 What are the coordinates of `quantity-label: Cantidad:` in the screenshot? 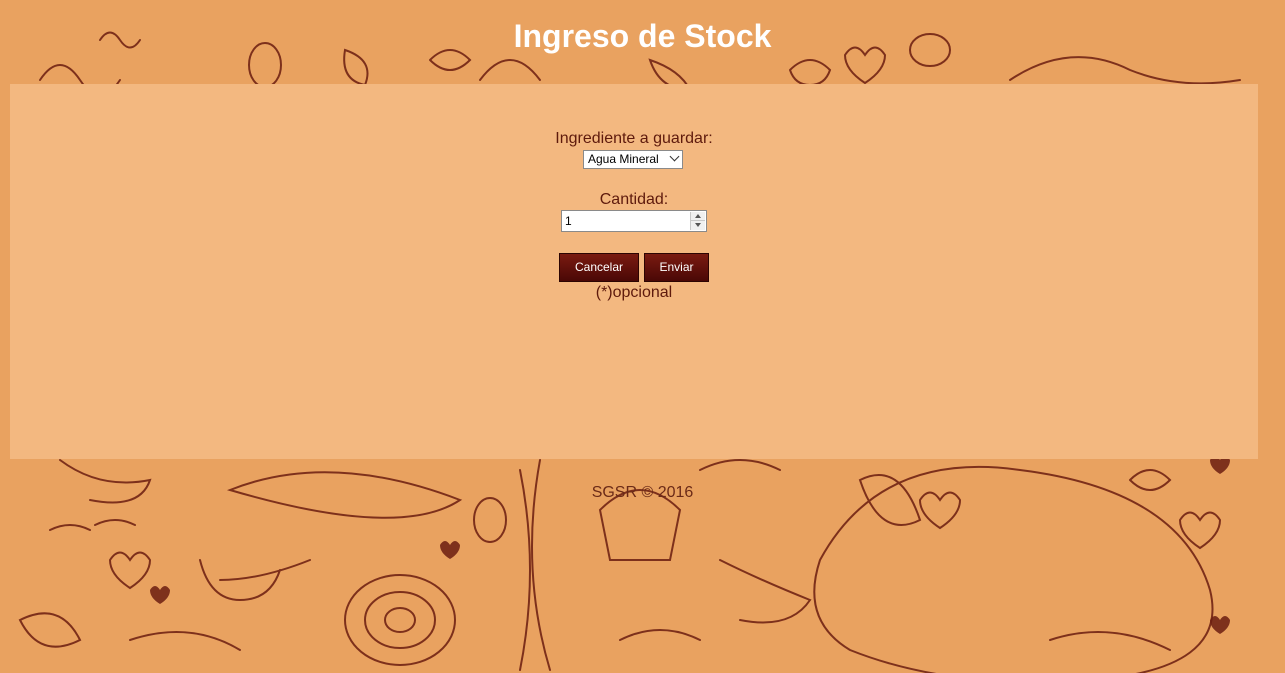 It's located at (634, 199).